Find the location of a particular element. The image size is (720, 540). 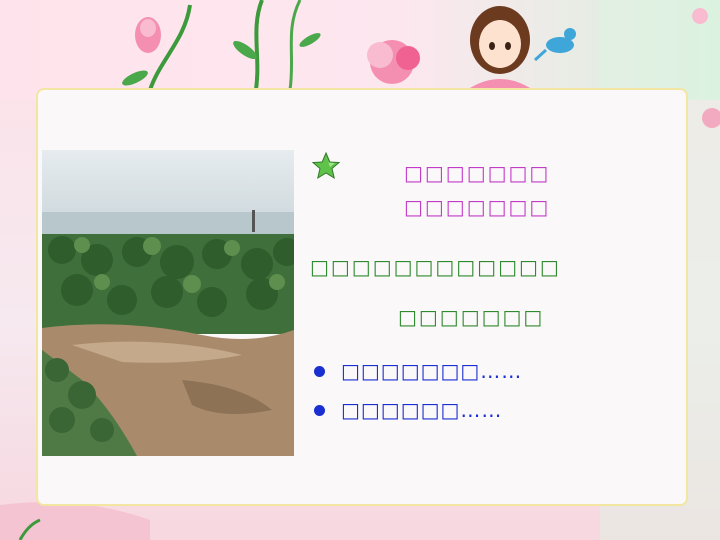

green-star-icon is located at coordinates (326, 165).